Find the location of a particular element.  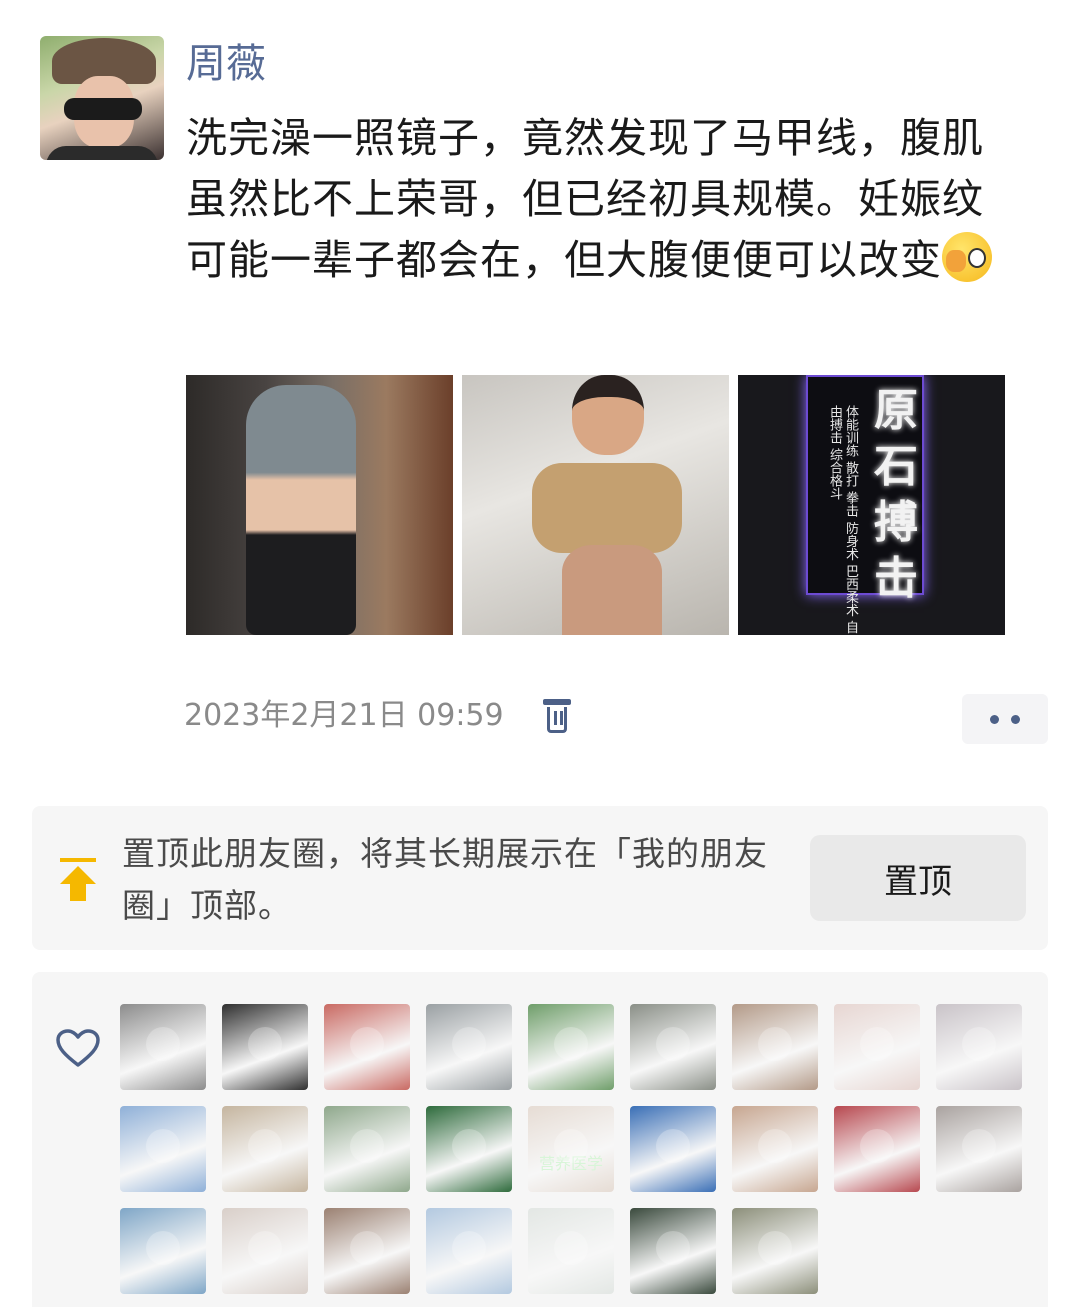

photo-neon-sign: 原石搏击 体能训练 散打 拳击 防身术 巴西柔术 自由搏击 综合格斗 is located at coordinates (871, 505).